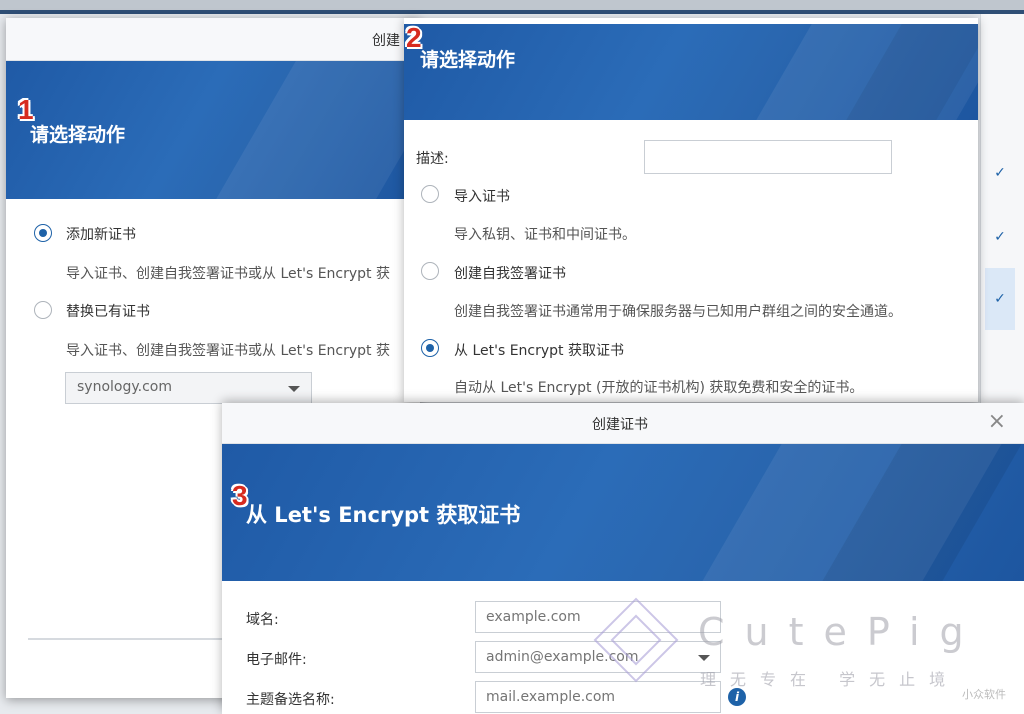  What do you see at coordinates (539, 350) in the screenshot?
I see `option-label: 从 Let's Encrypt 获取证书` at bounding box center [539, 350].